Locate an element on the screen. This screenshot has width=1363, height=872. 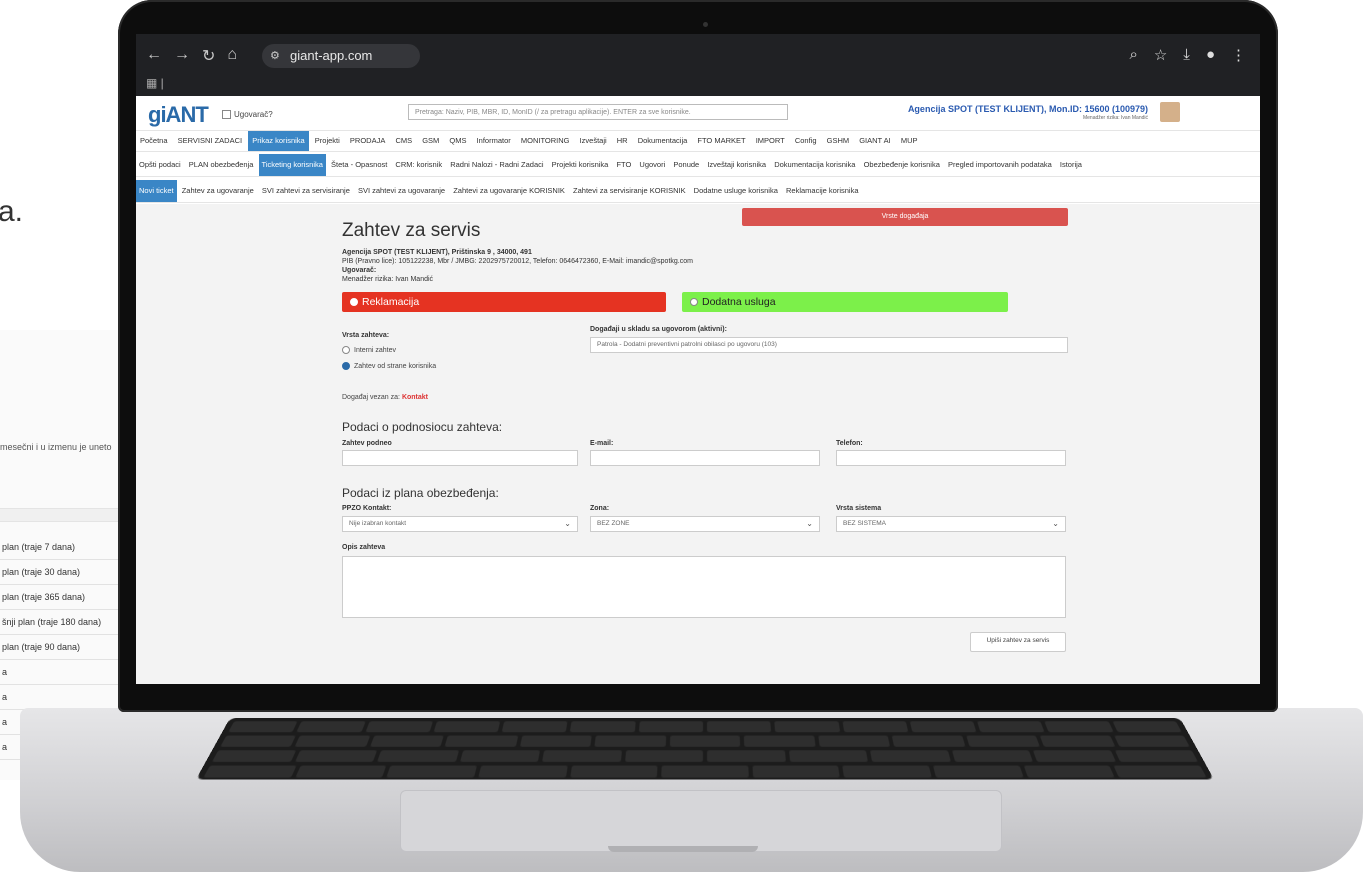
submenu-item: Ponude is located at coordinates (686, 165).